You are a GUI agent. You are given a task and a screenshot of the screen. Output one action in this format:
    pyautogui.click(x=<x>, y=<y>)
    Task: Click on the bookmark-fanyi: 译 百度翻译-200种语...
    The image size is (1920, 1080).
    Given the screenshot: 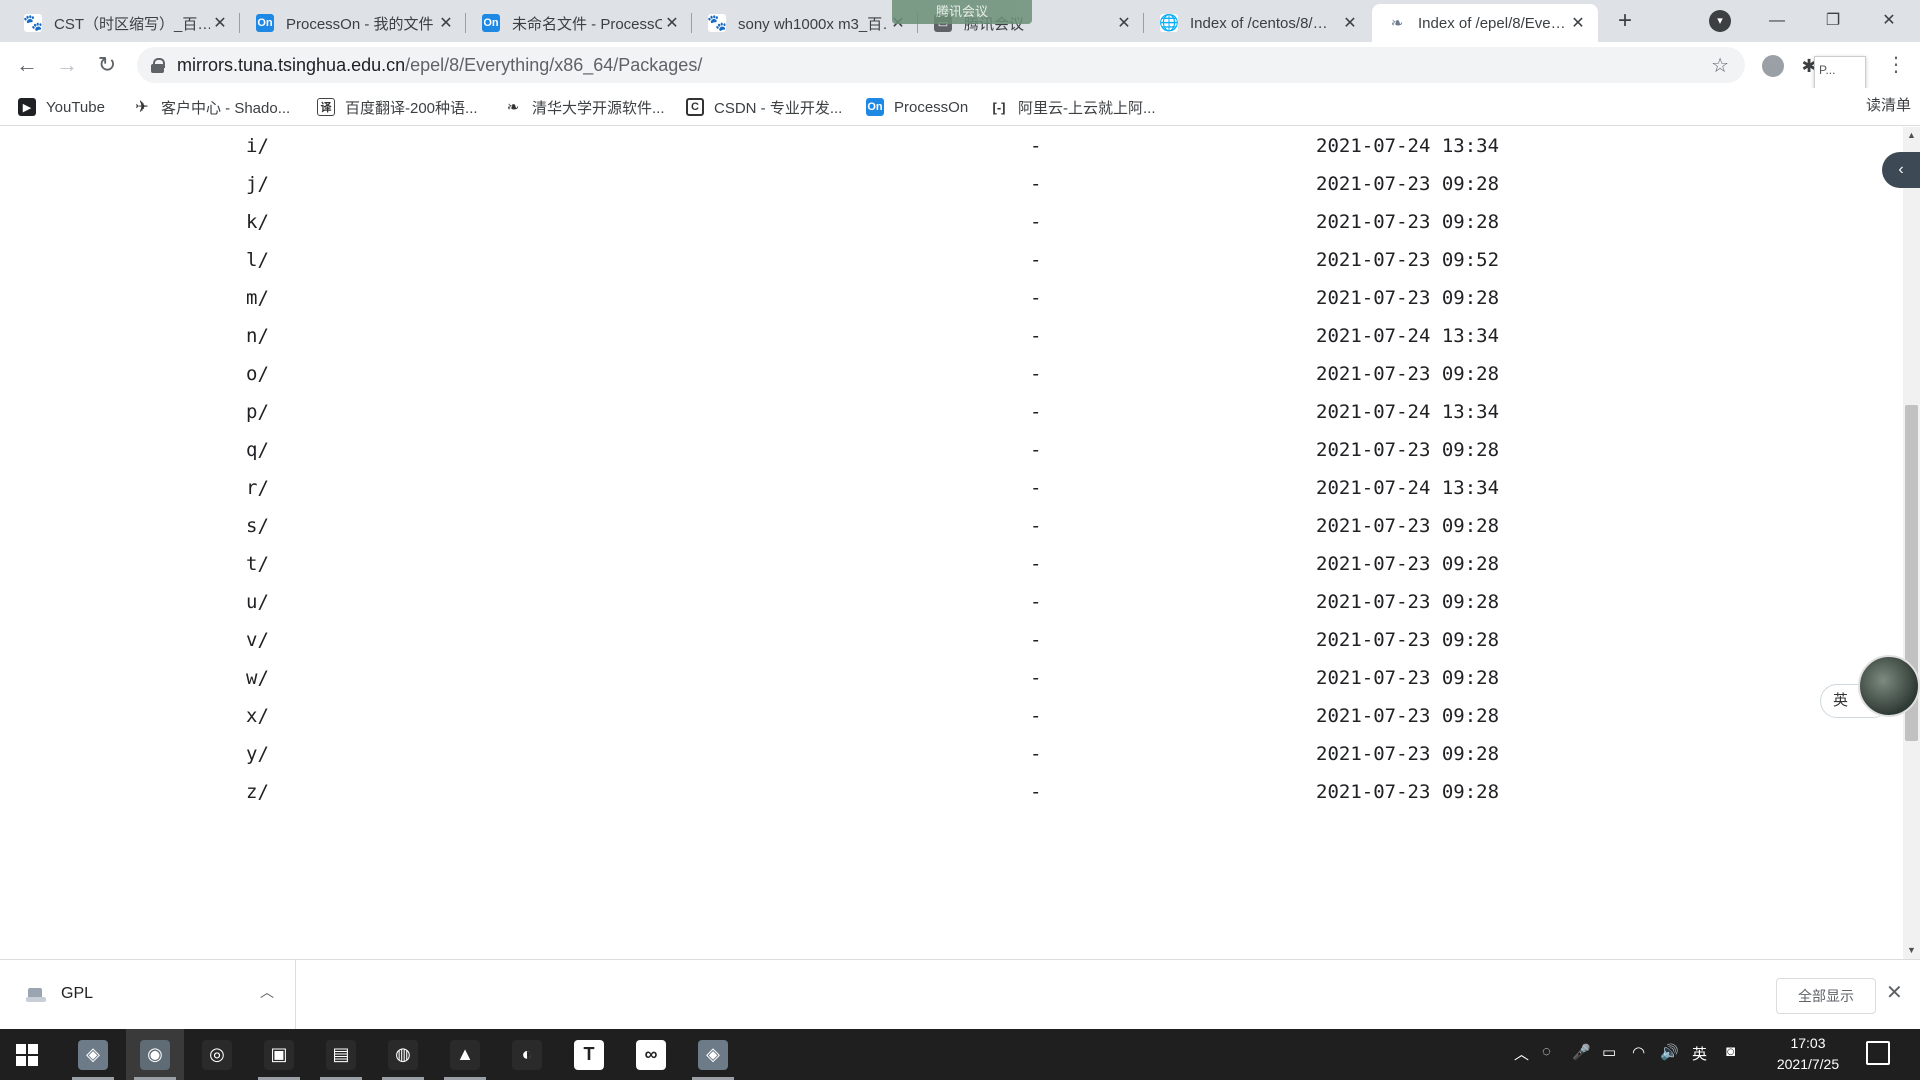 What is the action you would take?
    pyautogui.click(x=397, y=107)
    